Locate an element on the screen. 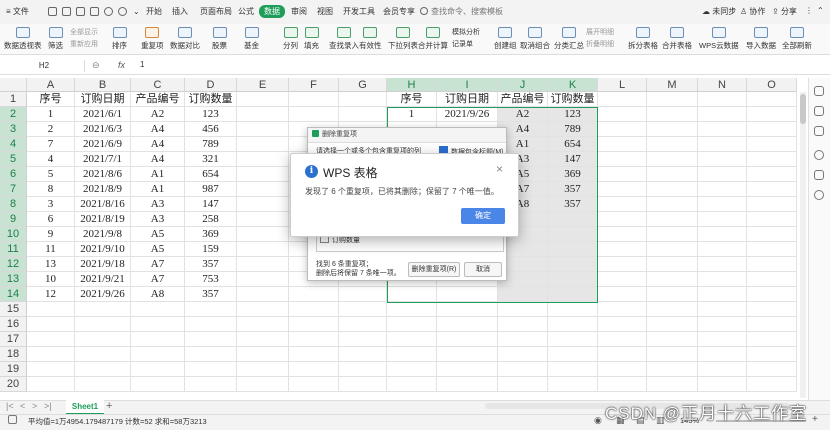 The width and height of the screenshot is (830, 430). cell-m15 is located at coordinates (672, 309).